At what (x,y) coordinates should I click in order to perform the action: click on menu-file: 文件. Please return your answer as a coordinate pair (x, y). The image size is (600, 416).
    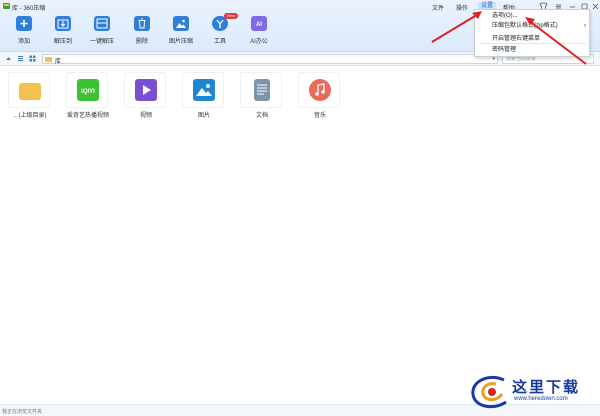
    Looking at the image, I should click on (438, 7).